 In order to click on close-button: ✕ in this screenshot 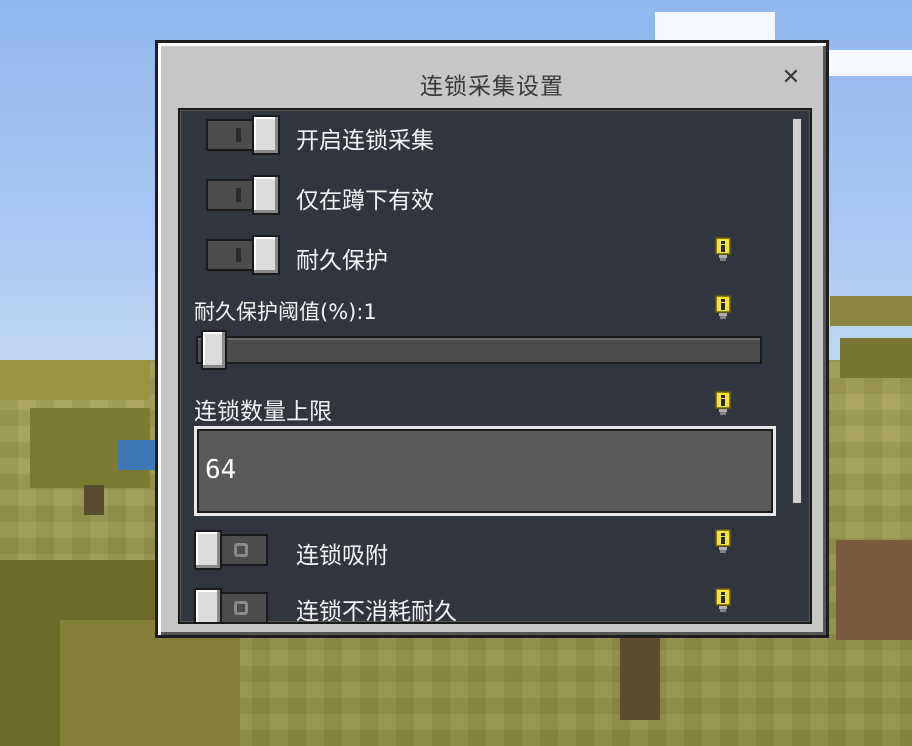, I will do `click(791, 78)`.